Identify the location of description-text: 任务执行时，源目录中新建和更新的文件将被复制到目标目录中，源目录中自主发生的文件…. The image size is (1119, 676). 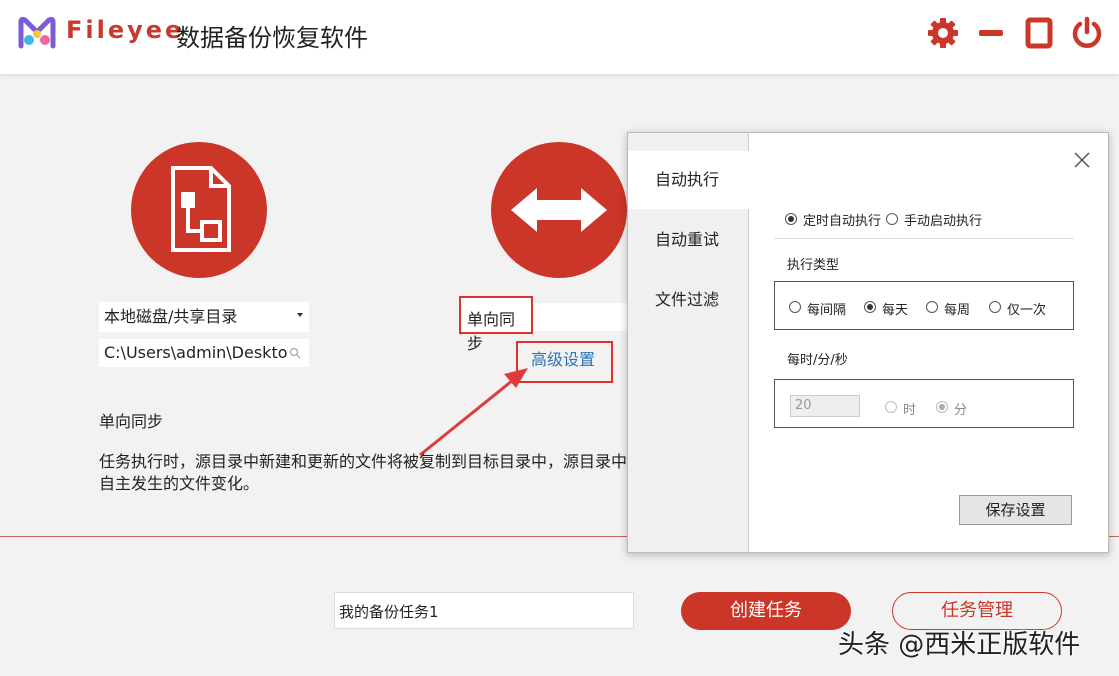
(363, 472).